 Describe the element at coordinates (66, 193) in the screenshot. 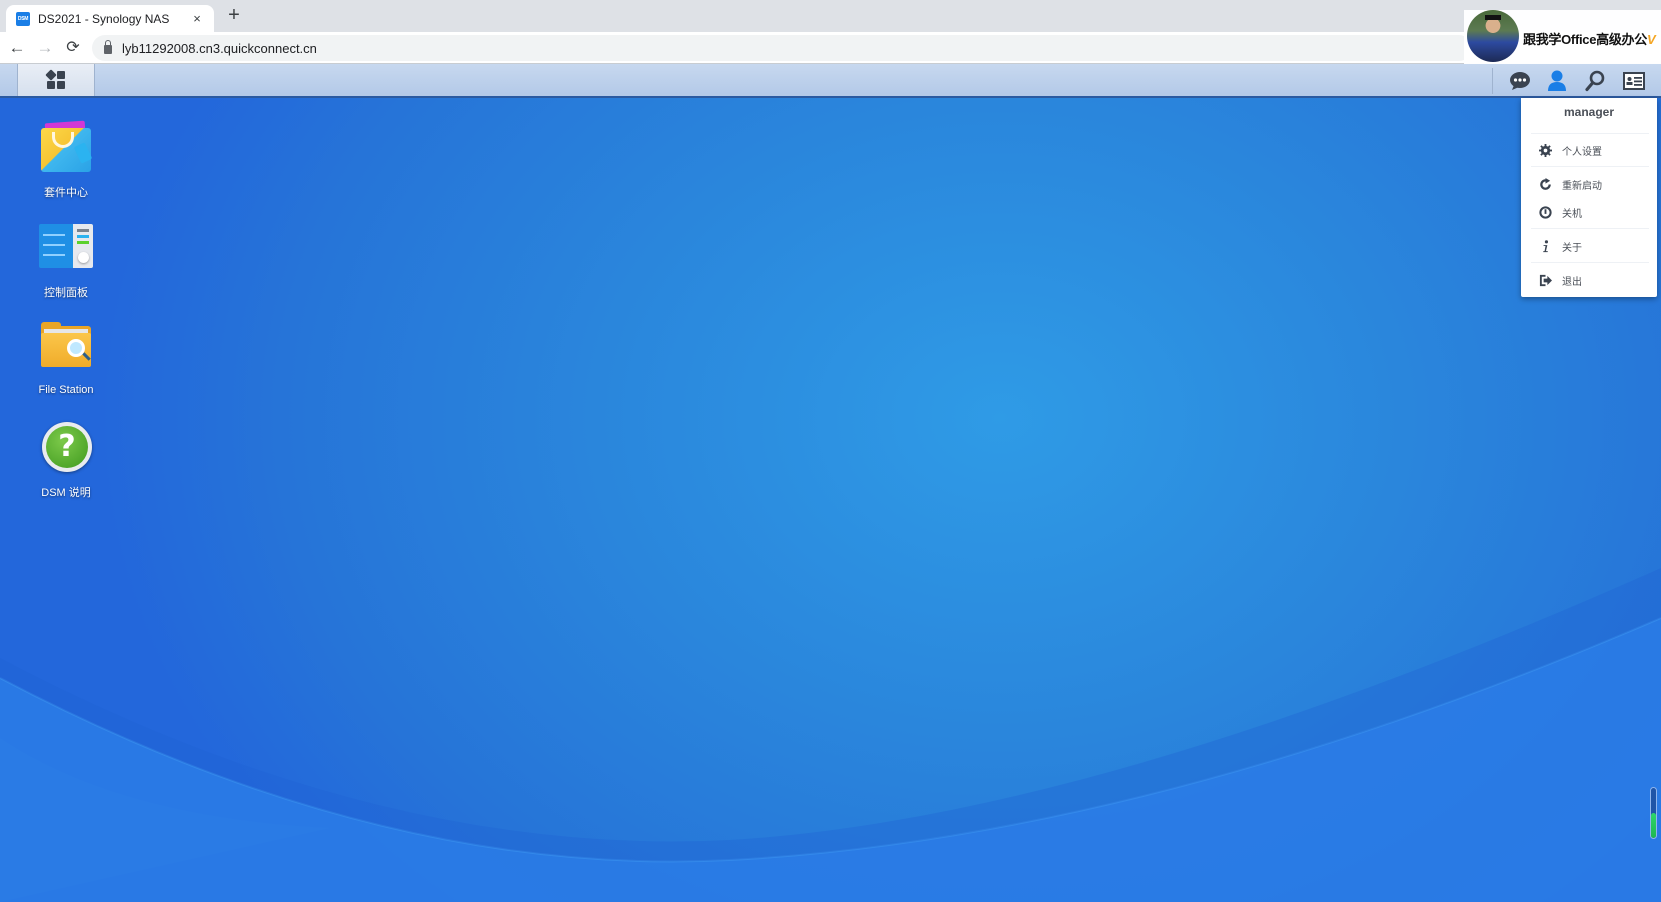

I see `desktop-icon-label: 套件中心` at that location.